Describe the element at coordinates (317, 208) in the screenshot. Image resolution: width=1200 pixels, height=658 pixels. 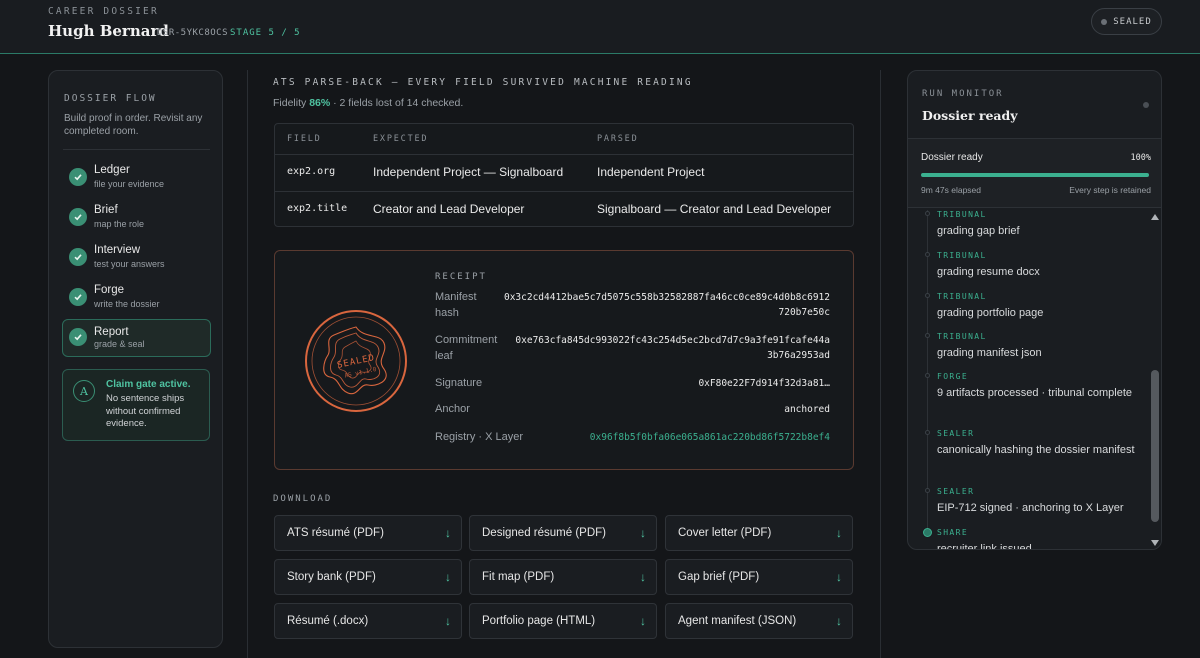
I see `table-cell-field: exp2.title` at that location.